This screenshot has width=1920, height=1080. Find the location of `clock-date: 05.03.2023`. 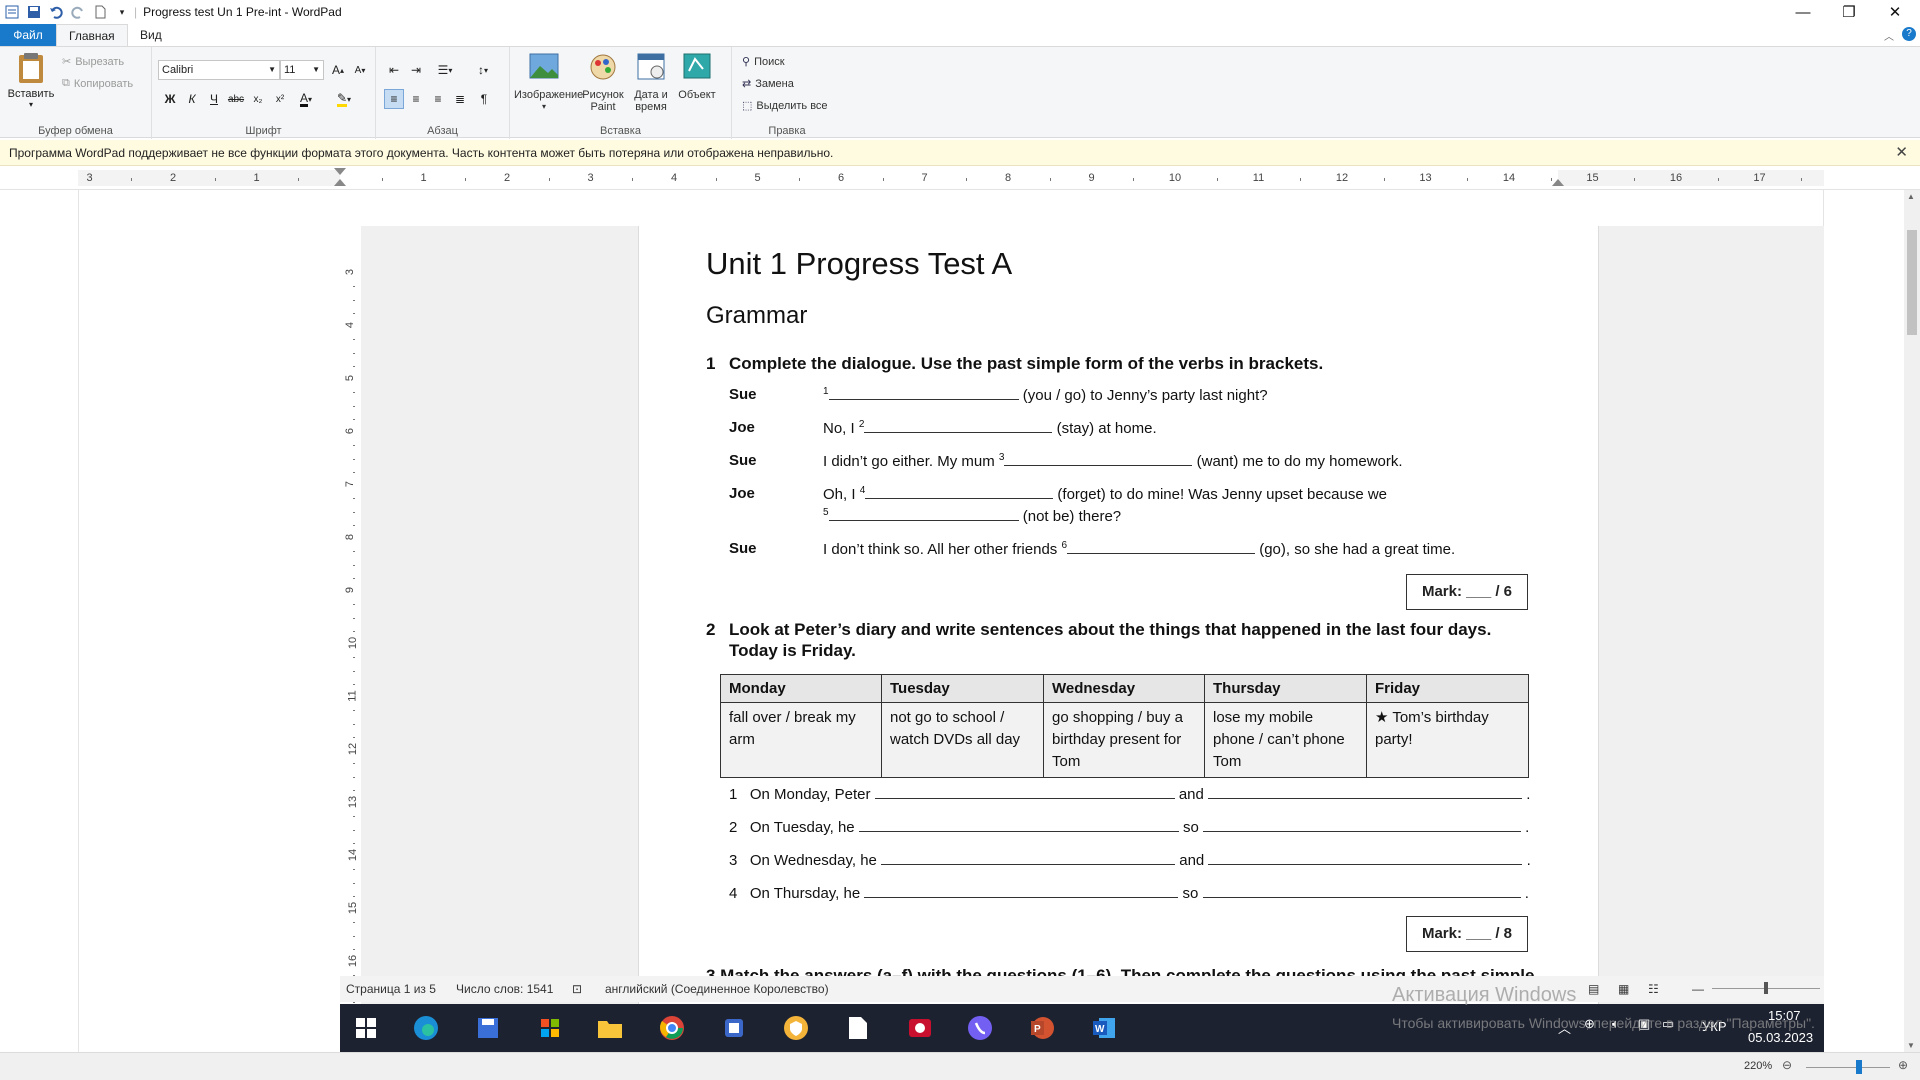

clock-date: 05.03.2023 is located at coordinates (1780, 1037).